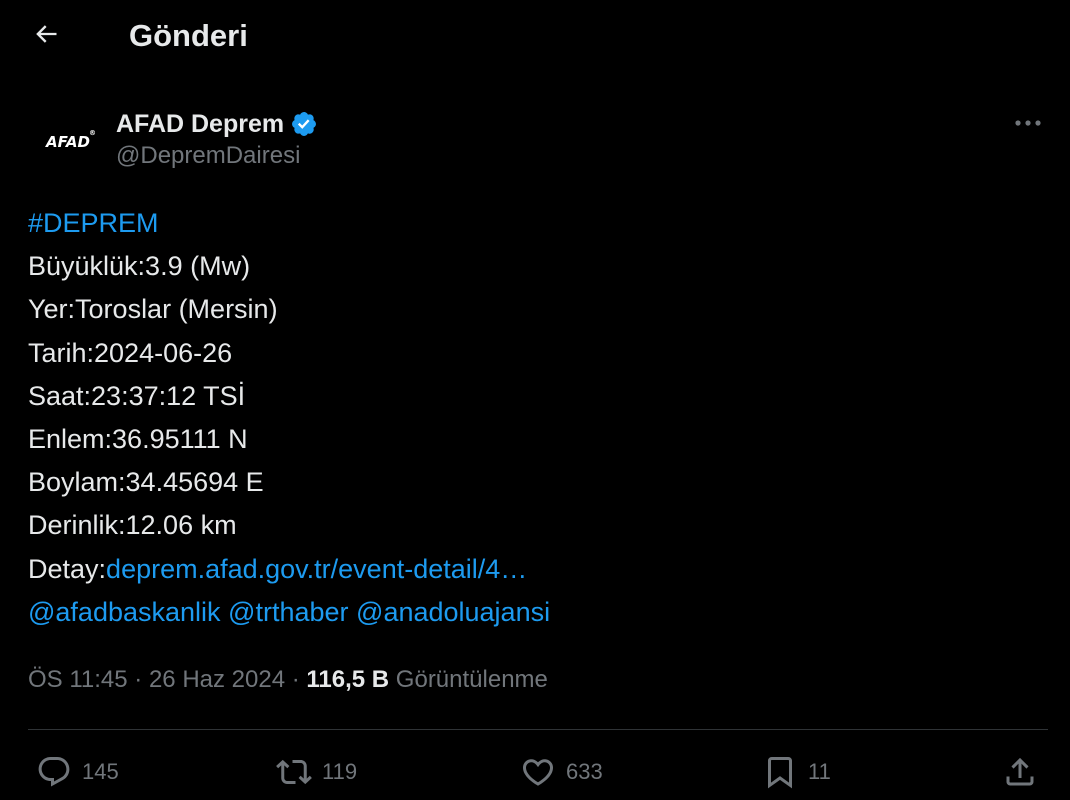 The width and height of the screenshot is (1070, 800). I want to click on share-button, so click(1020, 772).